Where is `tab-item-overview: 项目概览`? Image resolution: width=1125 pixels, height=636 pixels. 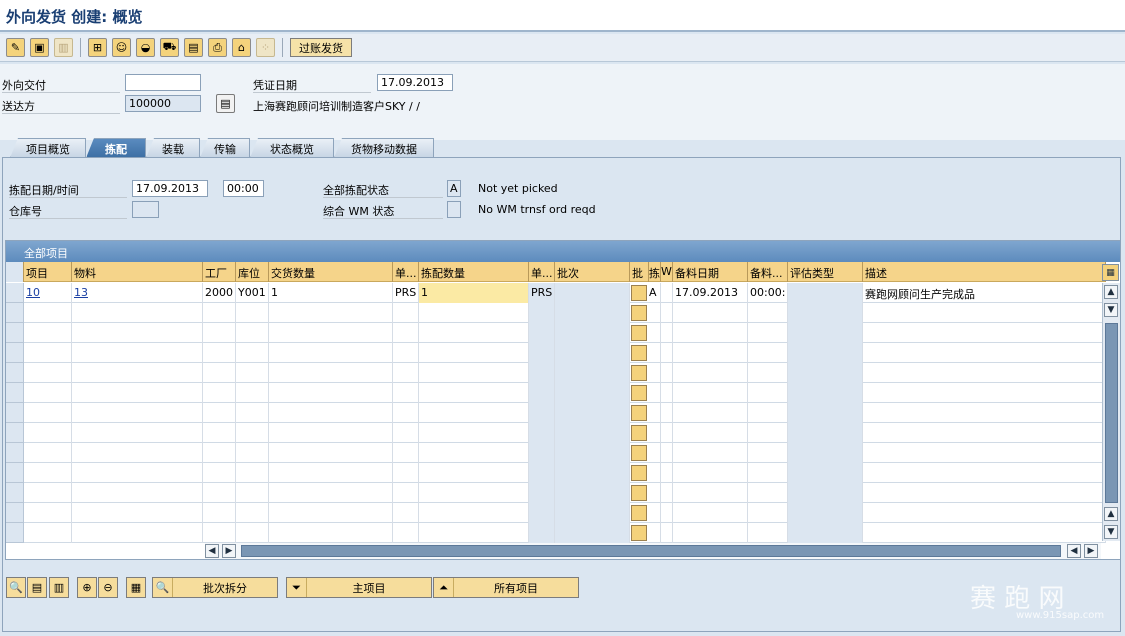
tab-item-overview: 项目概览 is located at coordinates (48, 148).